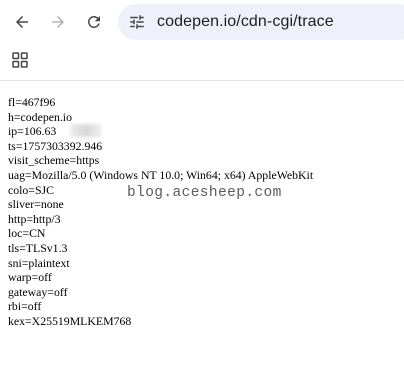  What do you see at coordinates (245, 22) in the screenshot?
I see `url-text: codepen.io/cdn-cgi/trace` at bounding box center [245, 22].